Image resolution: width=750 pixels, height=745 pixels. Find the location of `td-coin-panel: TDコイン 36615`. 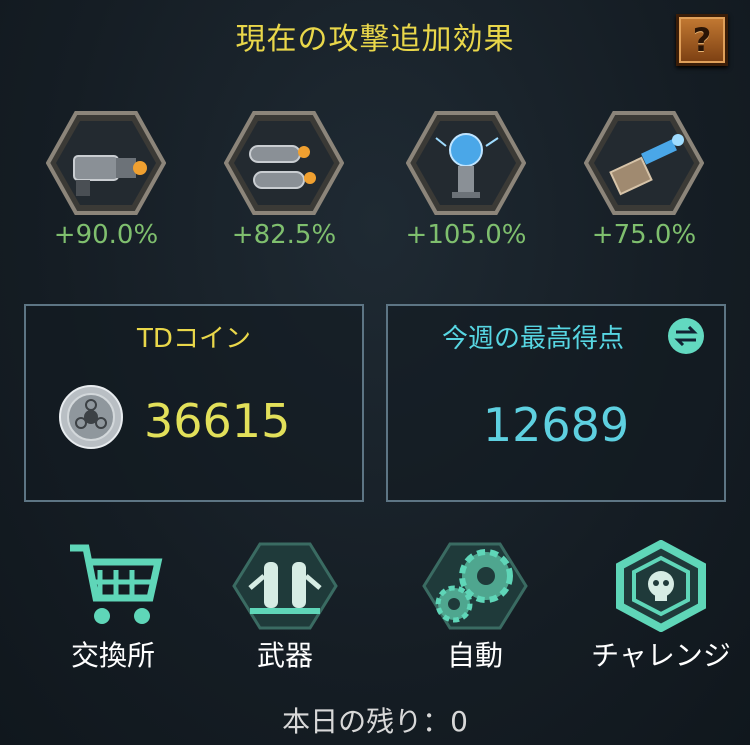

td-coin-panel: TDコイン 36615 is located at coordinates (194, 403).